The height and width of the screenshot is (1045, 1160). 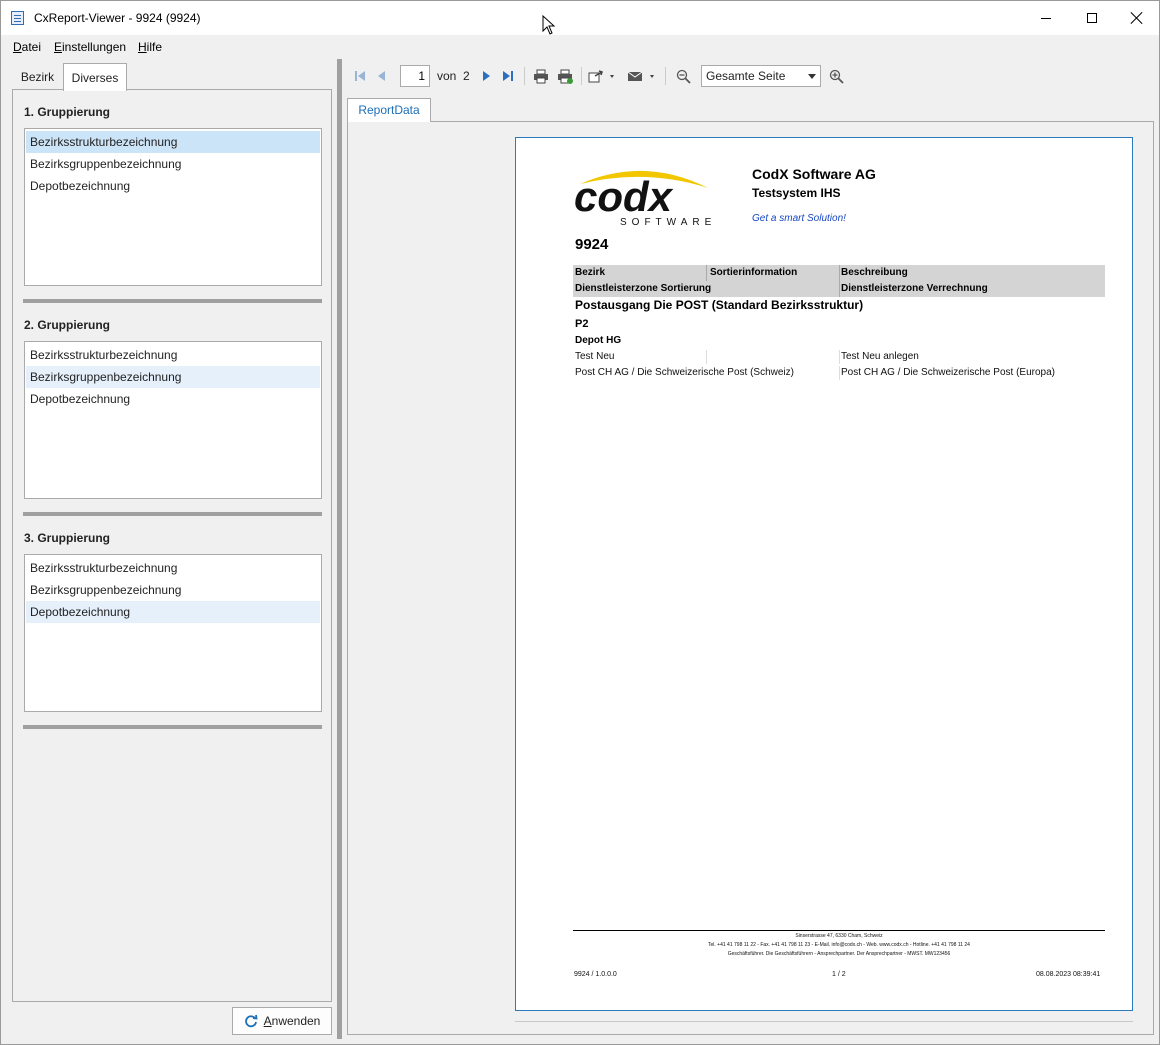 I want to click on maximize-icon, so click(x=1092, y=18).